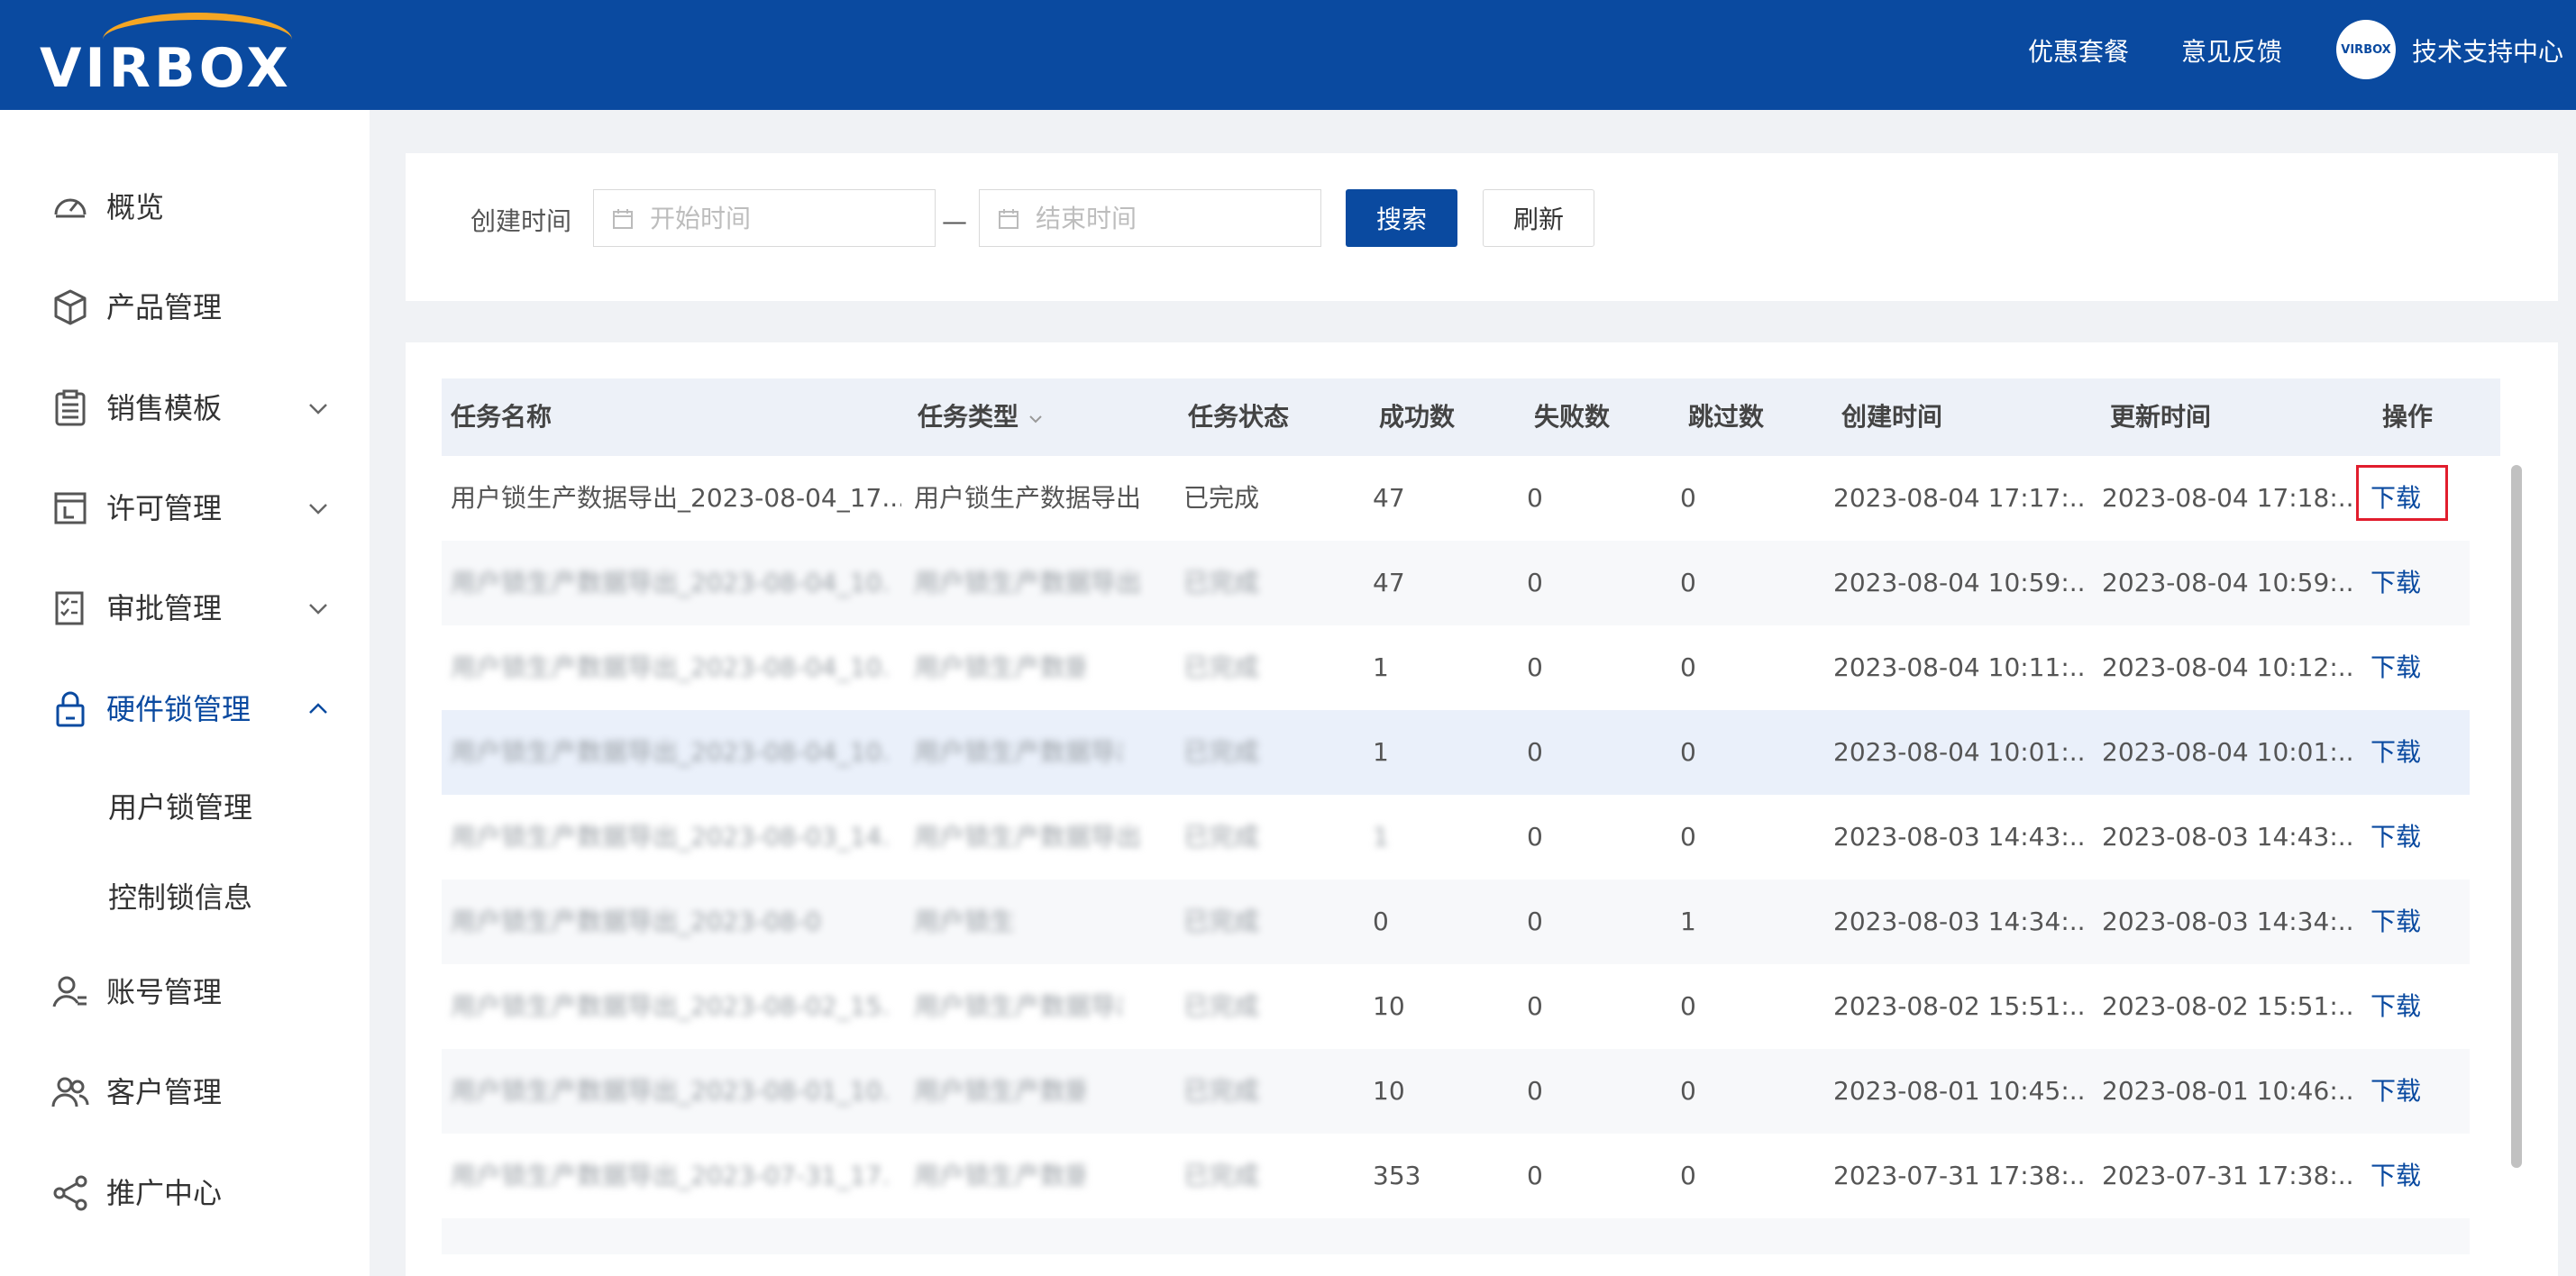 Image resolution: width=2576 pixels, height=1276 pixels. Describe the element at coordinates (1401, 218) in the screenshot. I see `search-button: 搜索` at that location.